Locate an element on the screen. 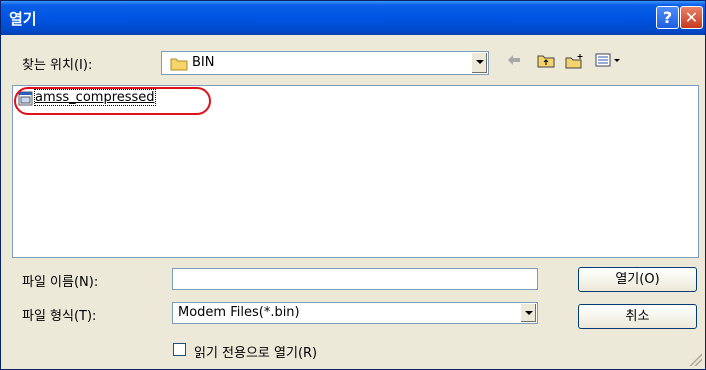 Image resolution: width=706 pixels, height=370 pixels. file-name-label: 파일 이름(N): is located at coordinates (60, 282).